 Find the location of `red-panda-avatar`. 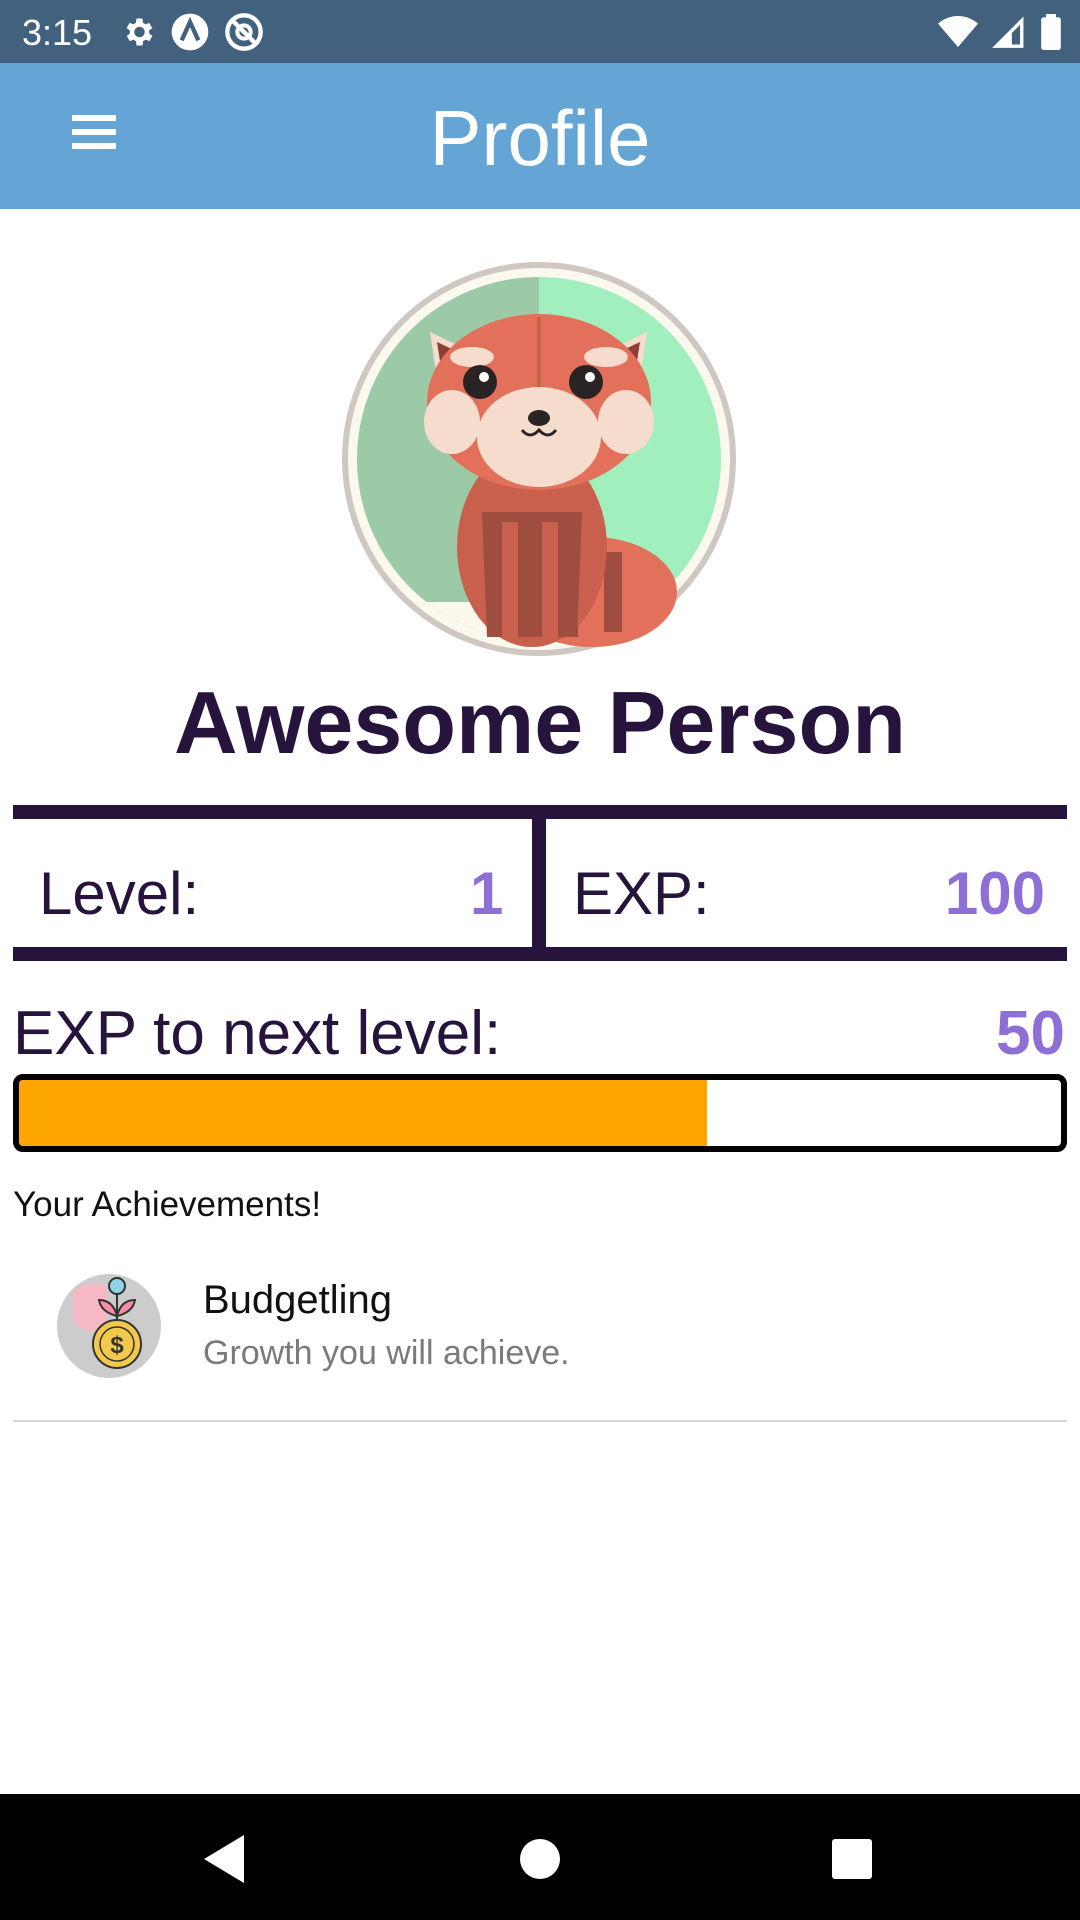

red-panda-avatar is located at coordinates (539, 459).